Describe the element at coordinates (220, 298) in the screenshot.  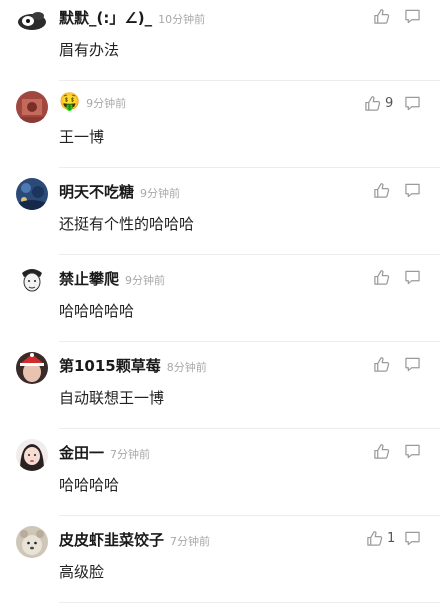
I see `comment-item: 禁止攀爬 9分钟前 哈哈哈哈哈` at that location.